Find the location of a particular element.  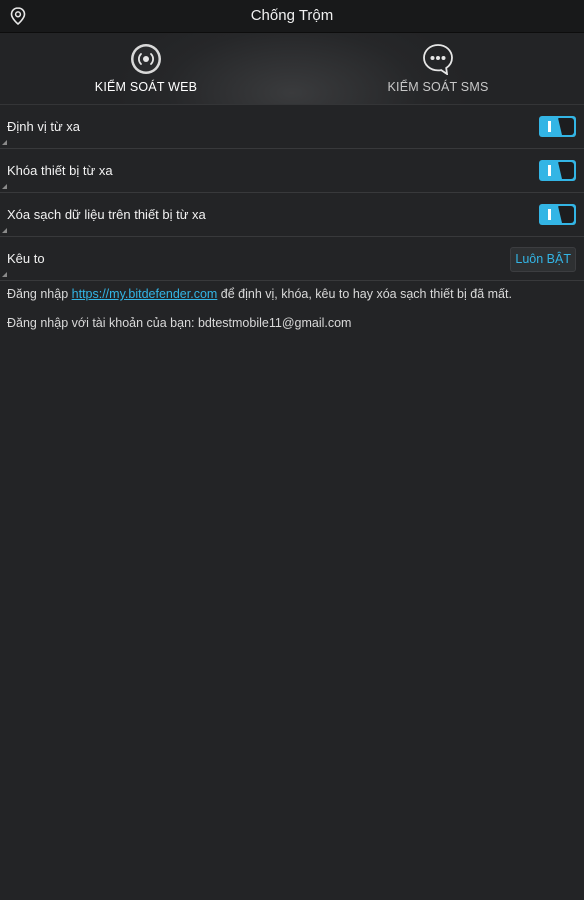

setting-label: Khóa thiết bị từ xa is located at coordinates (60, 170).